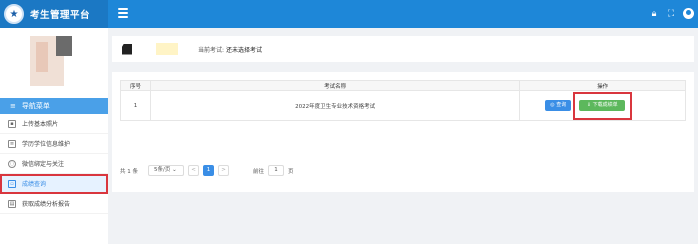  What do you see at coordinates (654, 14) in the screenshot?
I see `lock-icon: 🔒︎` at bounding box center [654, 14].